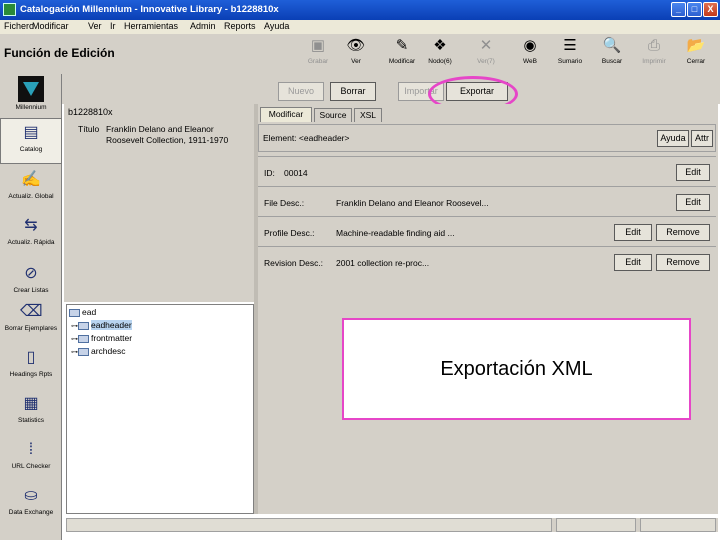  What do you see at coordinates (269, 173) in the screenshot?
I see `field-label: ID:` at bounding box center [269, 173].